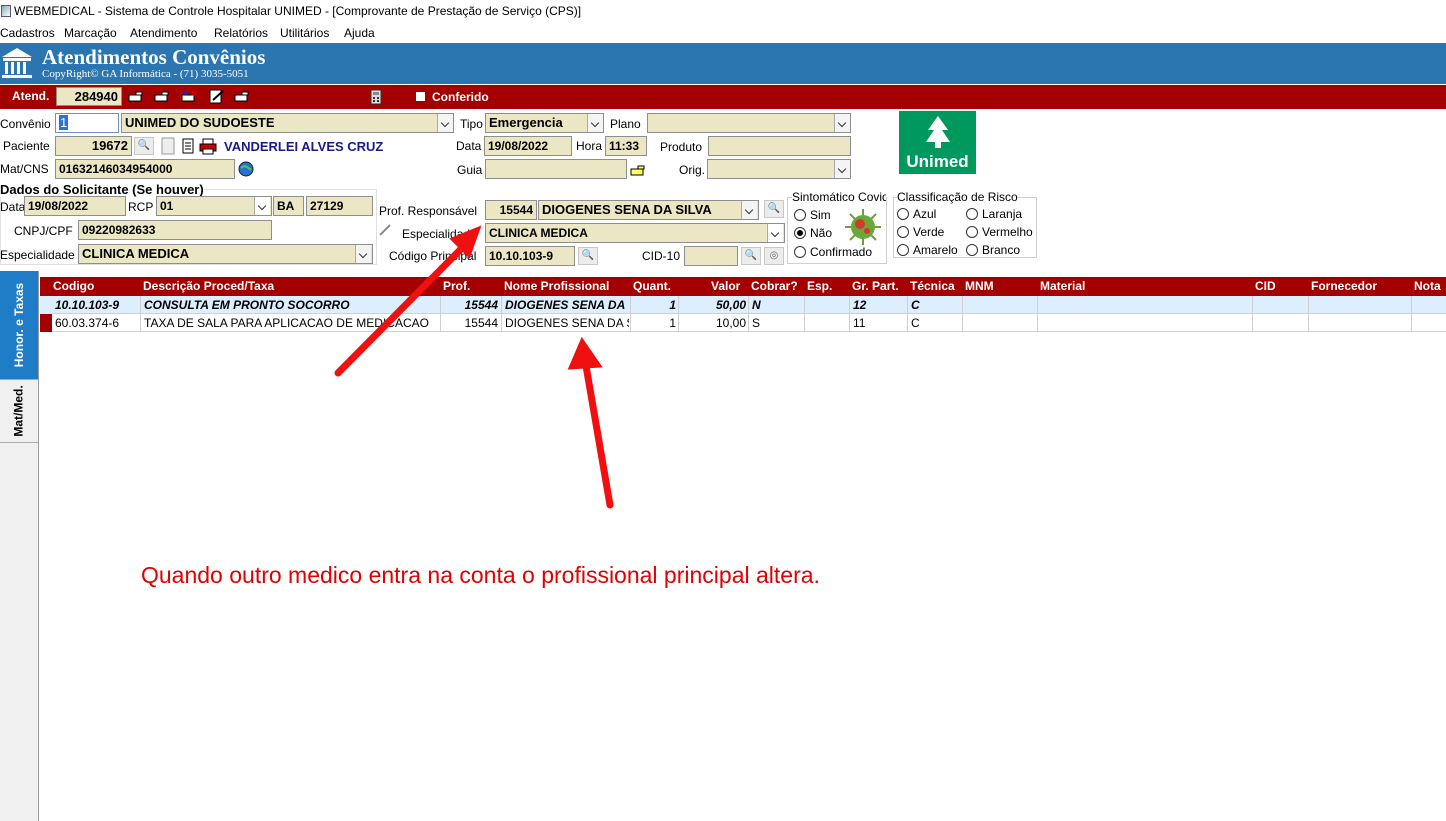 This screenshot has height=821, width=1446. I want to click on annotation-arrows, so click(474, 367).